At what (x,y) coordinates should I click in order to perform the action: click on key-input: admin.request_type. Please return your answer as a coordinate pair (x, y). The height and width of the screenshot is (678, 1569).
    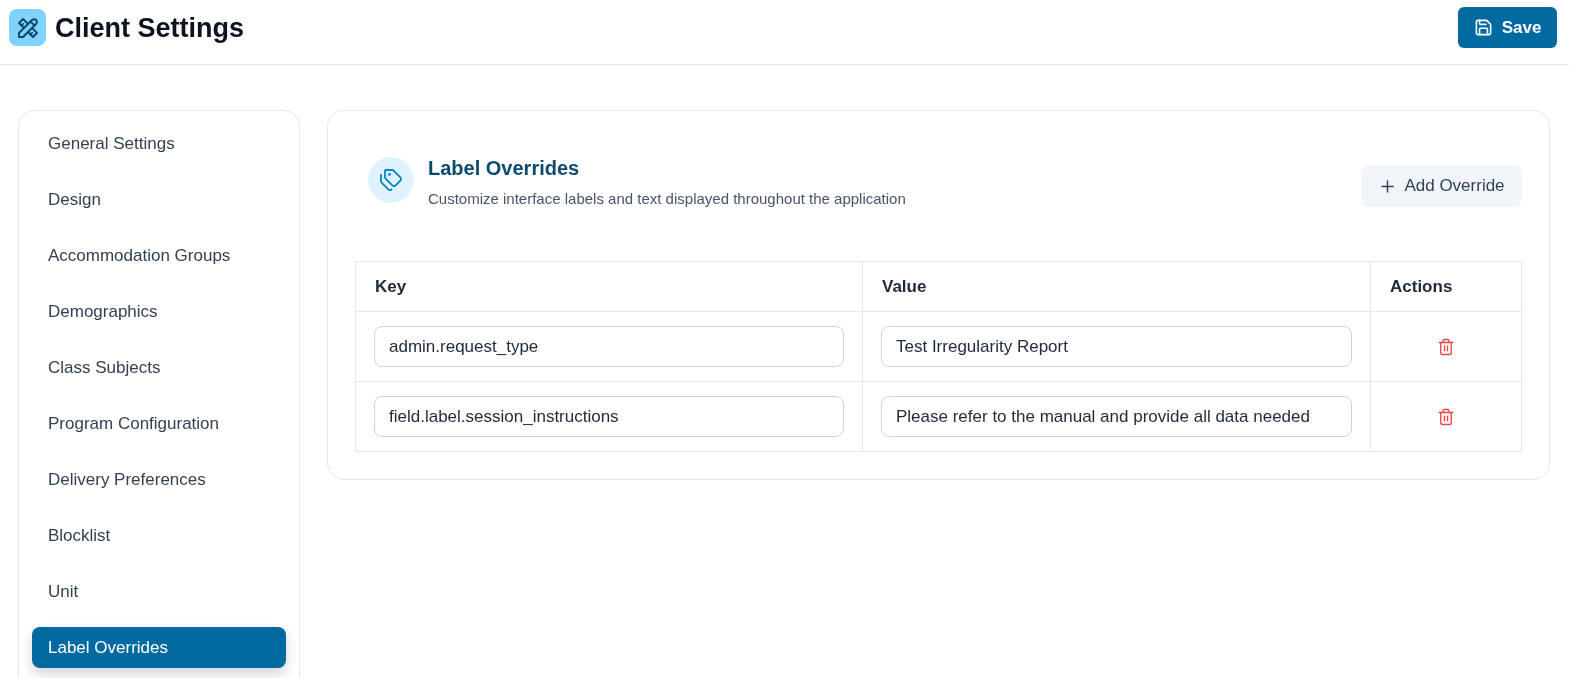
    Looking at the image, I should click on (609, 346).